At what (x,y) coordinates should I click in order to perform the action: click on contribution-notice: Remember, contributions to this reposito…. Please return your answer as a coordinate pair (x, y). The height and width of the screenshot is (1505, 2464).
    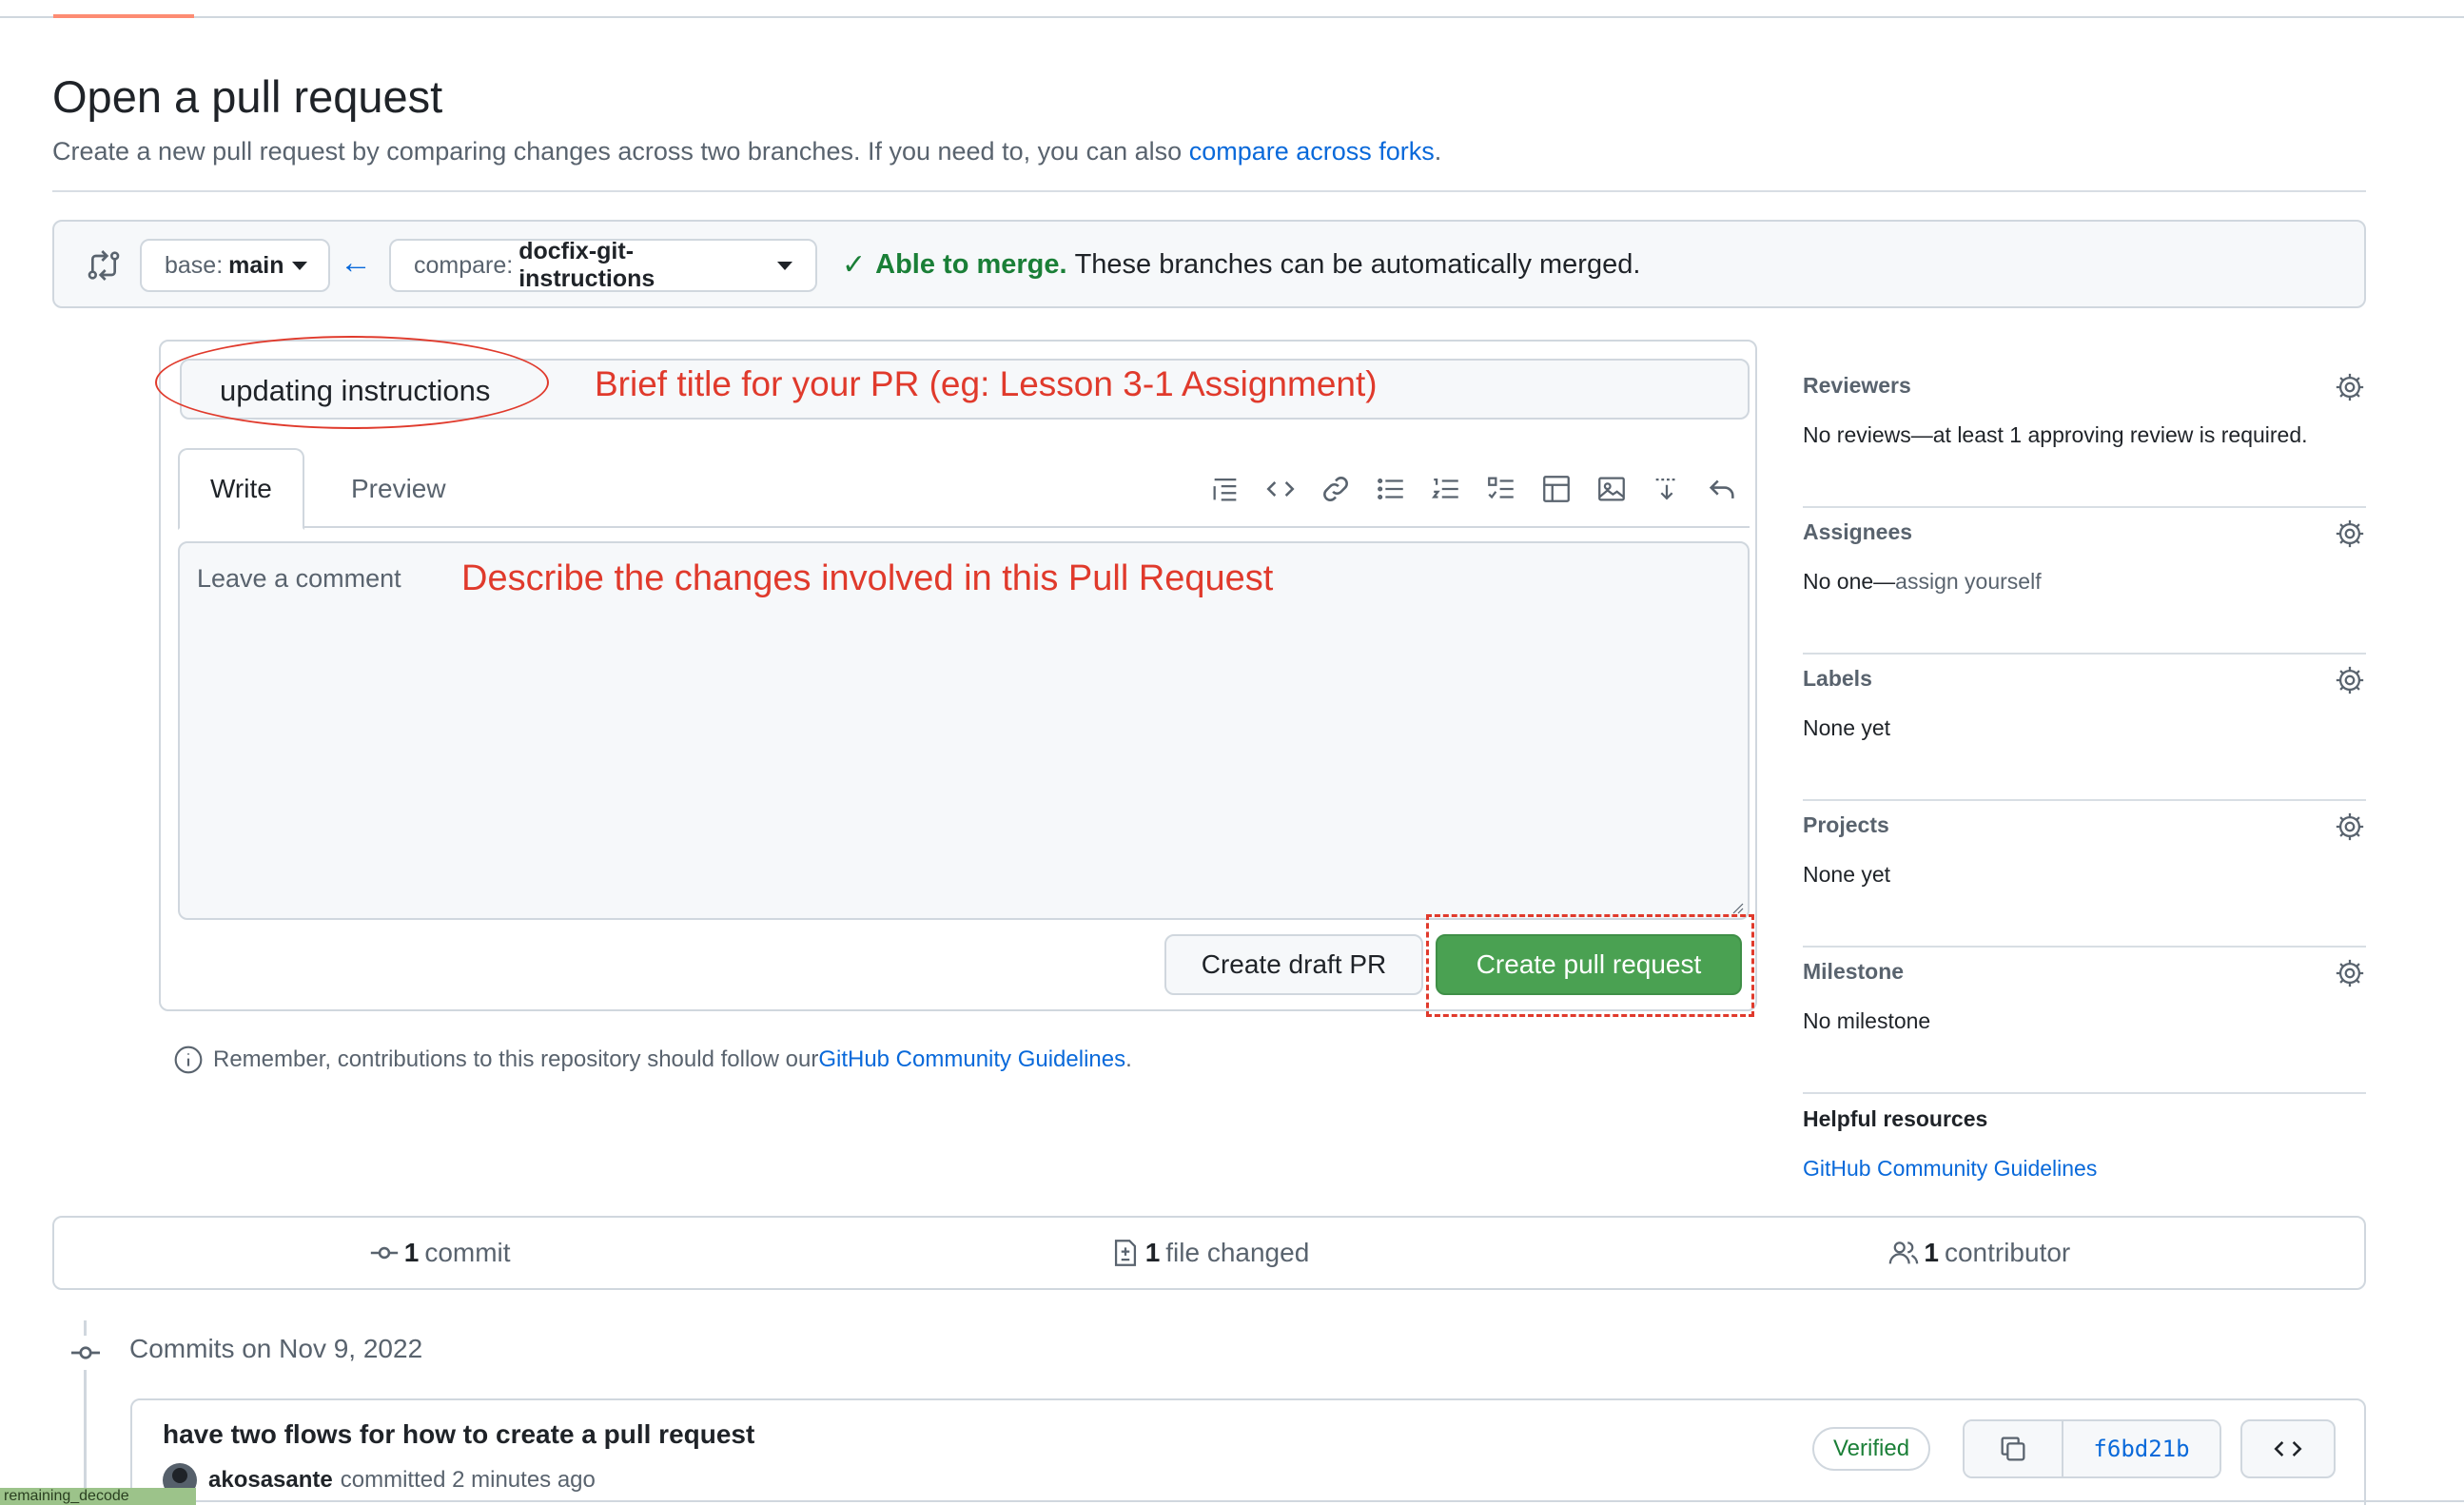
    Looking at the image, I should click on (652, 1060).